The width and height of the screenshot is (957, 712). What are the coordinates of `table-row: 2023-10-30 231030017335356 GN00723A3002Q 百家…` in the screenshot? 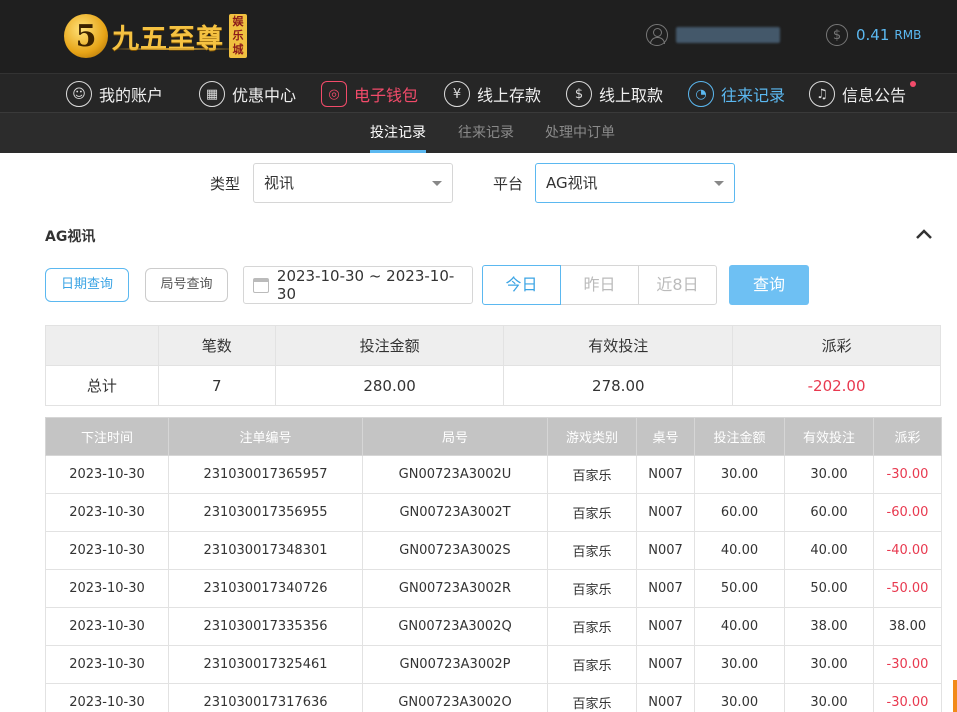 It's located at (493, 626).